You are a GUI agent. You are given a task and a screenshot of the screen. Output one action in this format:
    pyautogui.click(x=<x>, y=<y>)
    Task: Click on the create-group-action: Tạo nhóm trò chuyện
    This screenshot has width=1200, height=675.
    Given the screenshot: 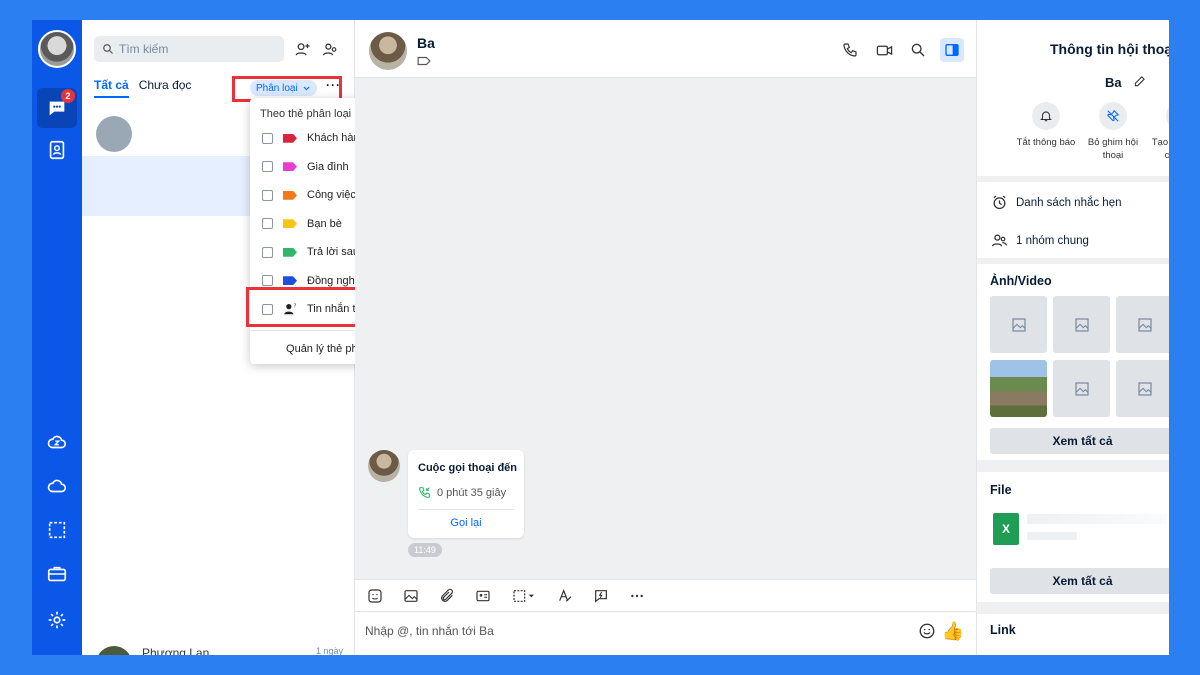 What is the action you would take?
    pyautogui.click(x=1157, y=132)
    